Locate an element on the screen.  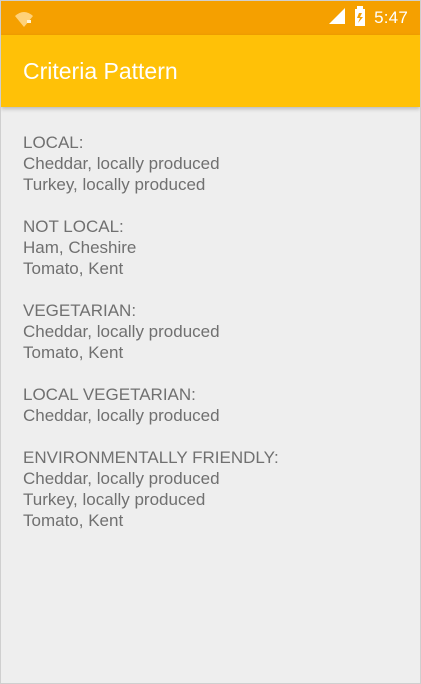
status-time: 5:47 is located at coordinates (391, 17).